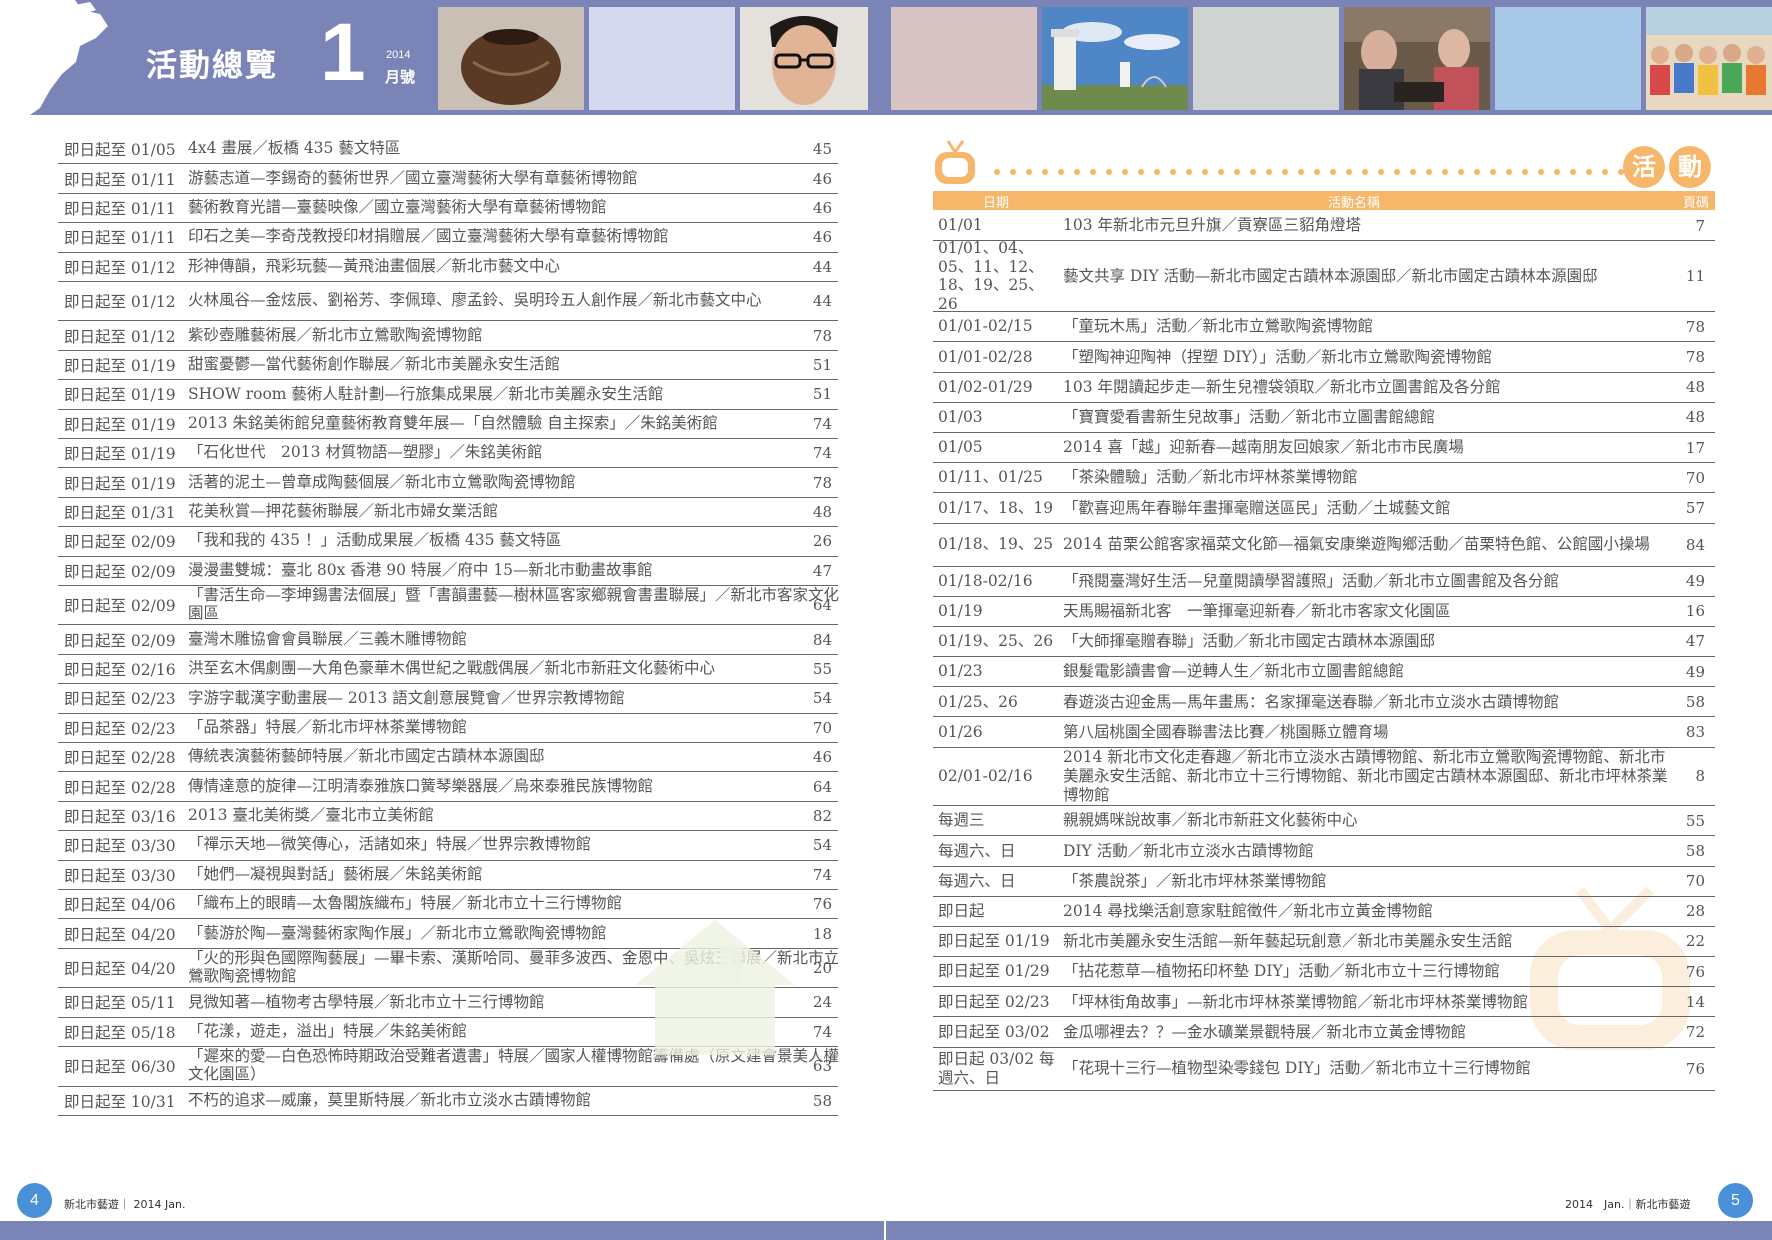 This screenshot has height=1240, width=1772. I want to click on list-item-title: 花美秋賞—押花藝術聯展／新北市婦女業活館, so click(343, 511).